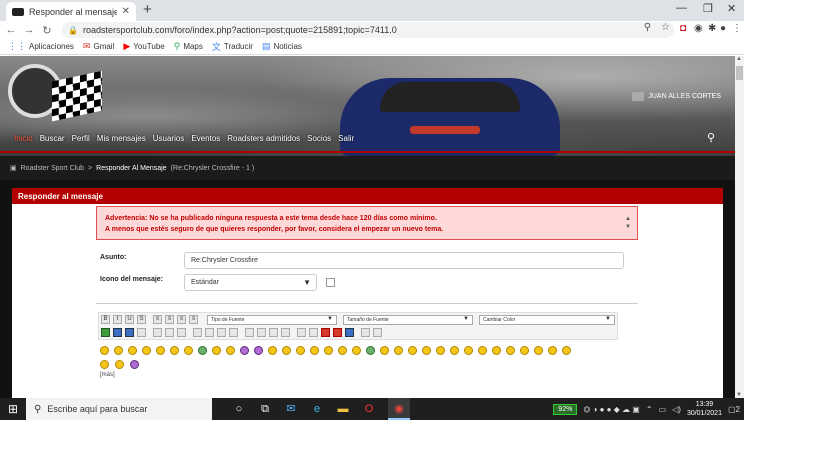 The image size is (819, 460). I want to click on zoom-icon: ⚲, so click(647, 27).